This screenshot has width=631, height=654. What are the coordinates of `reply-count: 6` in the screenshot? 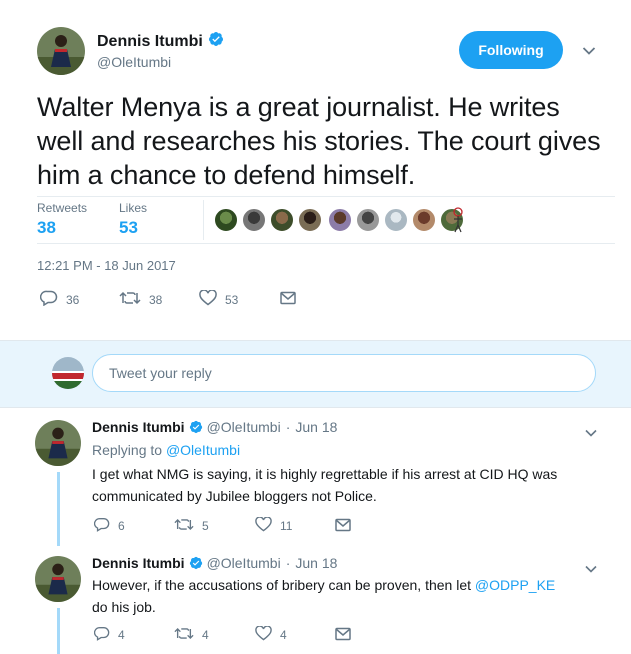 It's located at (121, 526).